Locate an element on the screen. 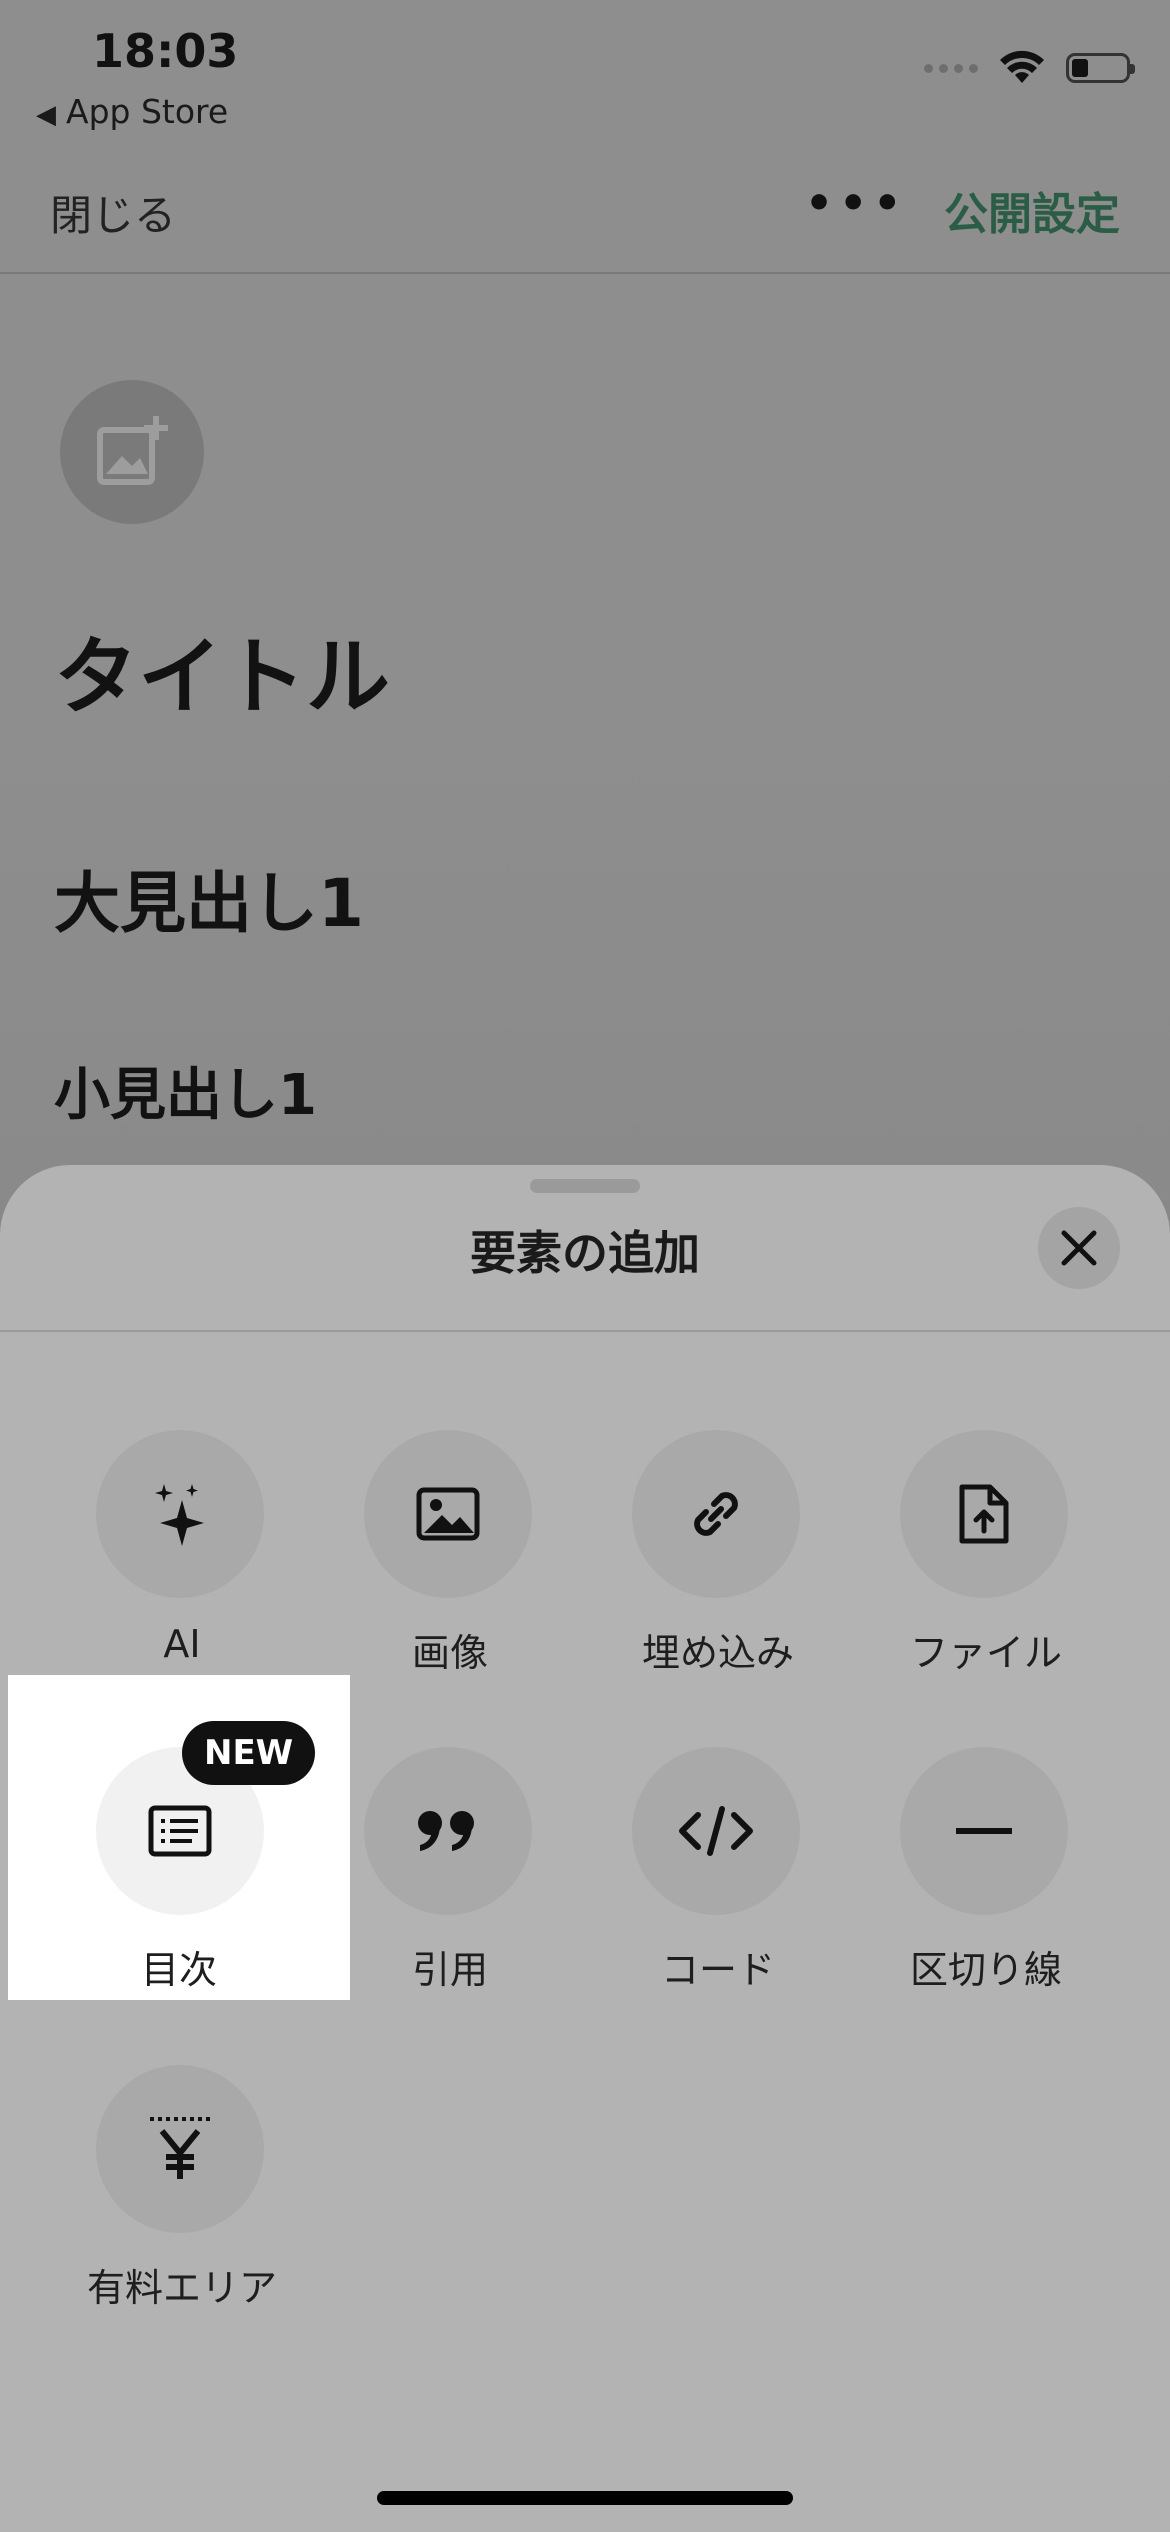 Image resolution: width=1170 pixels, height=2532 pixels. sheet-close-button is located at coordinates (1079, 1248).